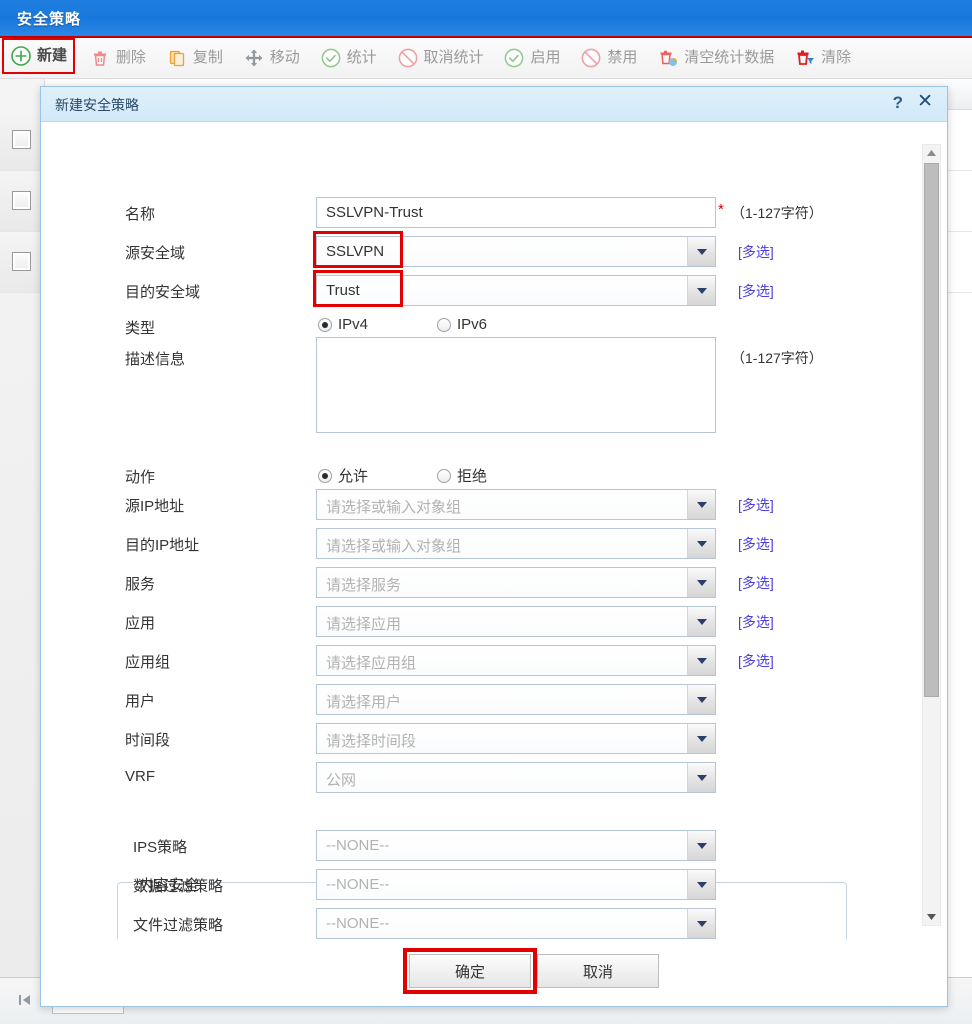 The image size is (972, 1024). Describe the element at coordinates (756, 505) in the screenshot. I see `src-ip-multiselect-link: [多选]` at that location.